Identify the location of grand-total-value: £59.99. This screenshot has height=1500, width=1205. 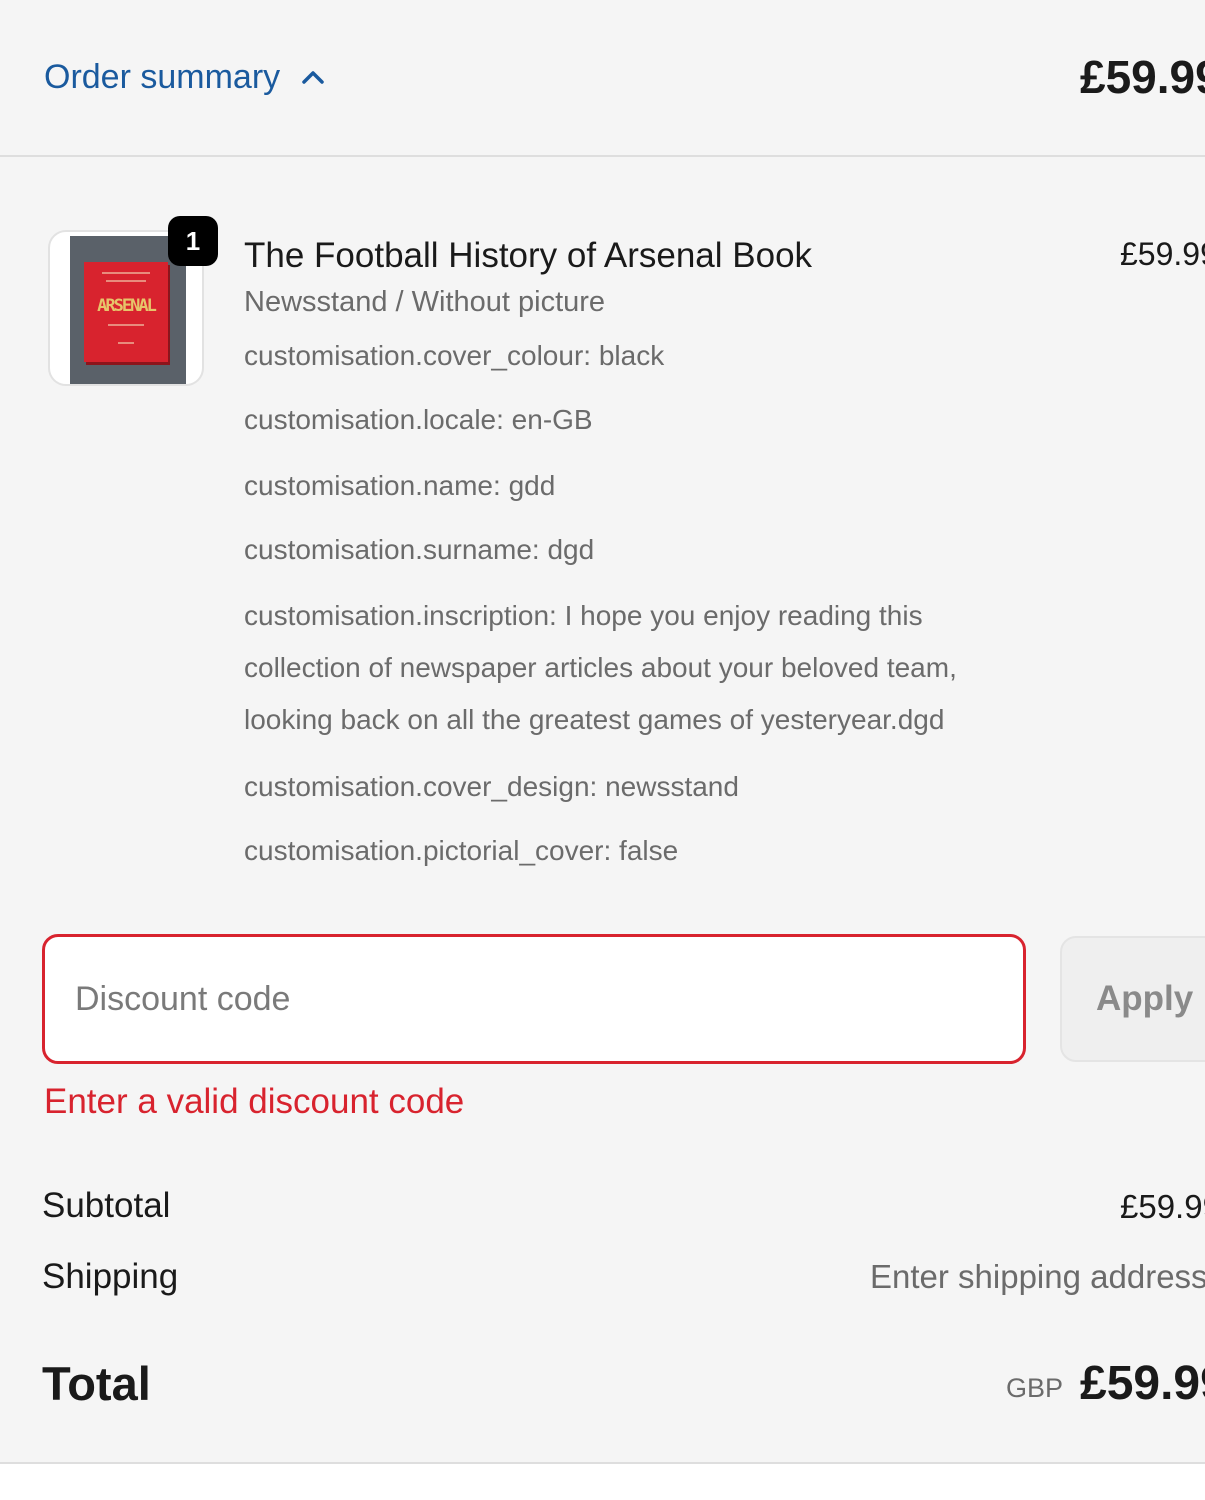
(1142, 1383).